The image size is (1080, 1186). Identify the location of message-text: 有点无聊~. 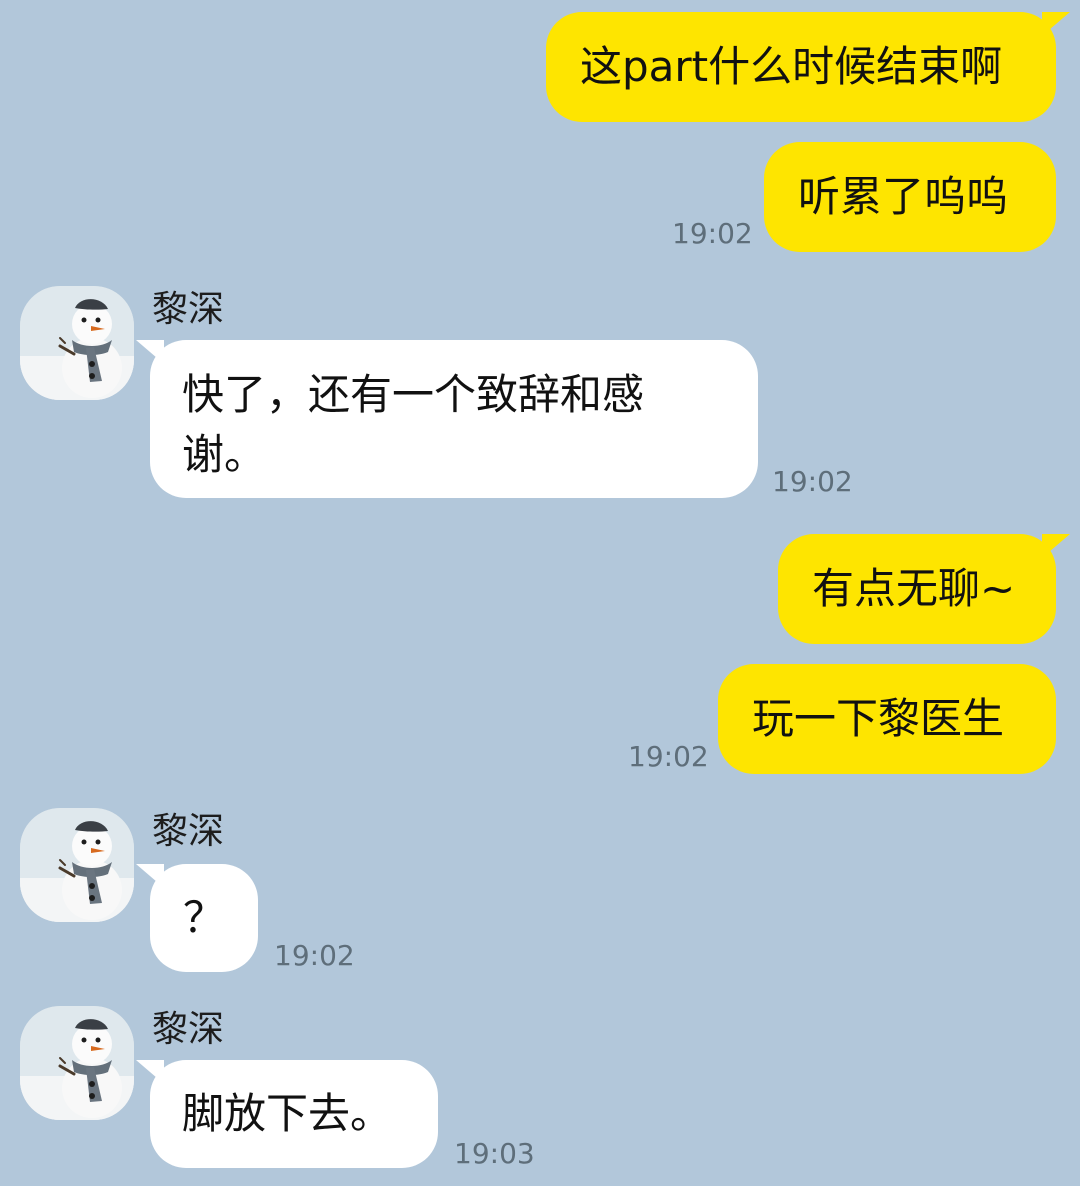
(914, 588).